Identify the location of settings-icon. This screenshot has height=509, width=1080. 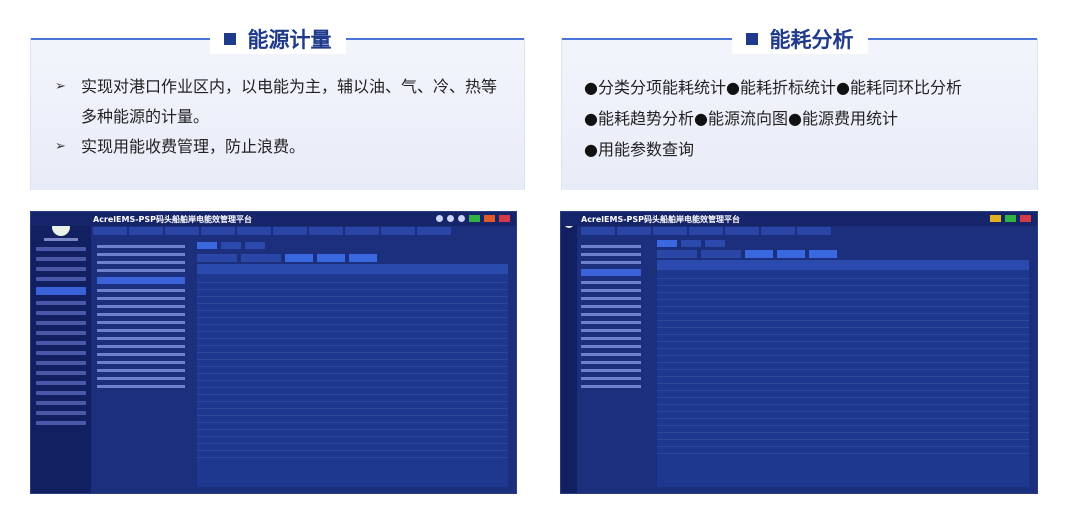
(461, 218).